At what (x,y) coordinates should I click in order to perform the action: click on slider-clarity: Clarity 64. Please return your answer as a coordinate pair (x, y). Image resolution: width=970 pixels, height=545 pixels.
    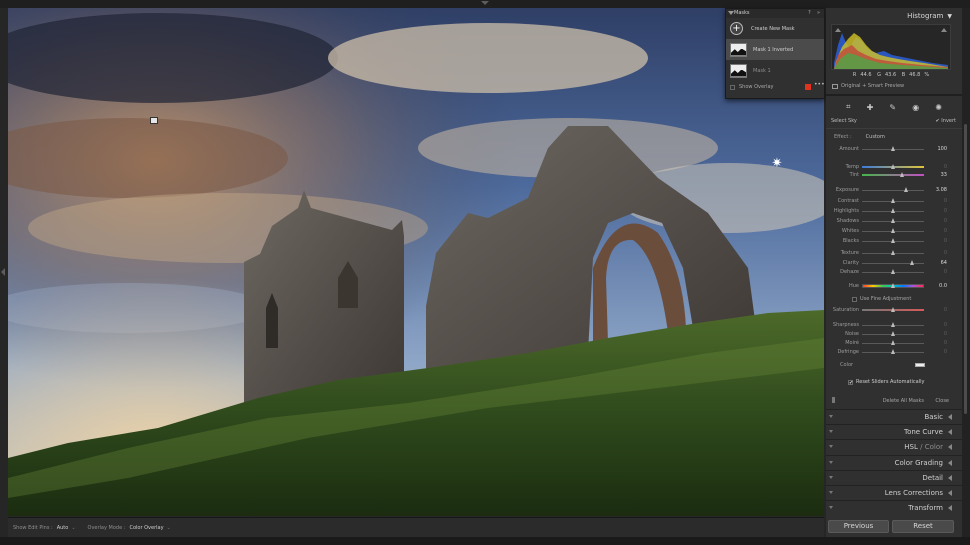
    Looking at the image, I should click on (894, 263).